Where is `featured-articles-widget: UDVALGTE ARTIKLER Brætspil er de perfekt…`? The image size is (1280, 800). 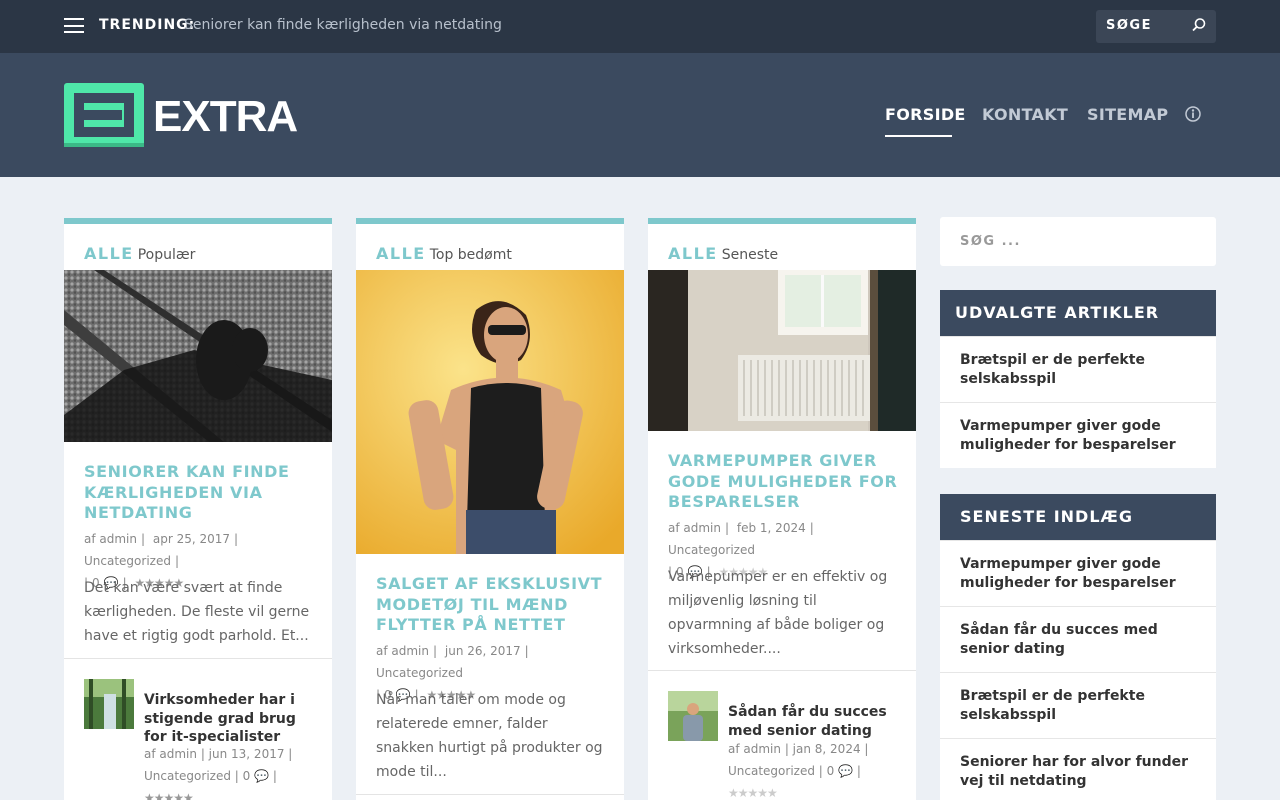
featured-articles-widget: UDVALGTE ARTIKLER Brætspil er de perfekt… is located at coordinates (1078, 379).